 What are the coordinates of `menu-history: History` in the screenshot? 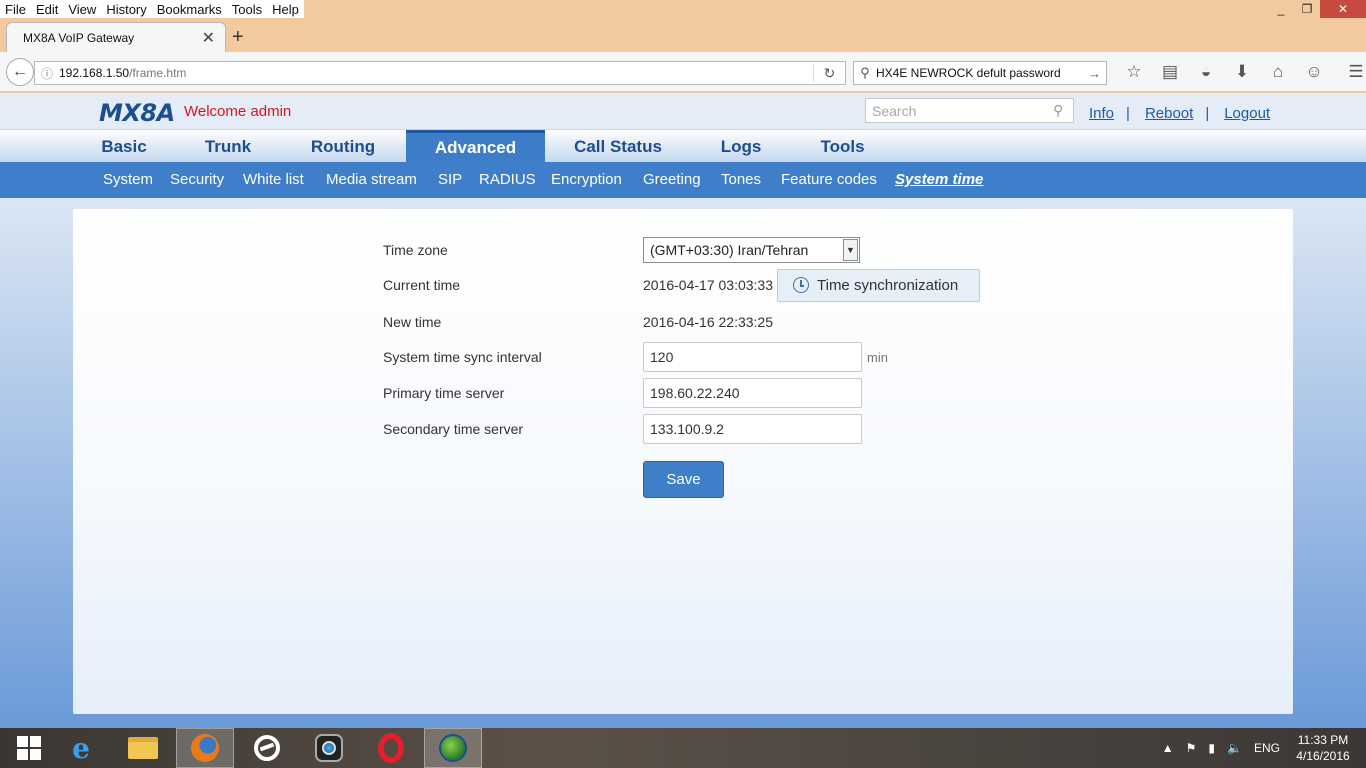 It's located at (126, 9).